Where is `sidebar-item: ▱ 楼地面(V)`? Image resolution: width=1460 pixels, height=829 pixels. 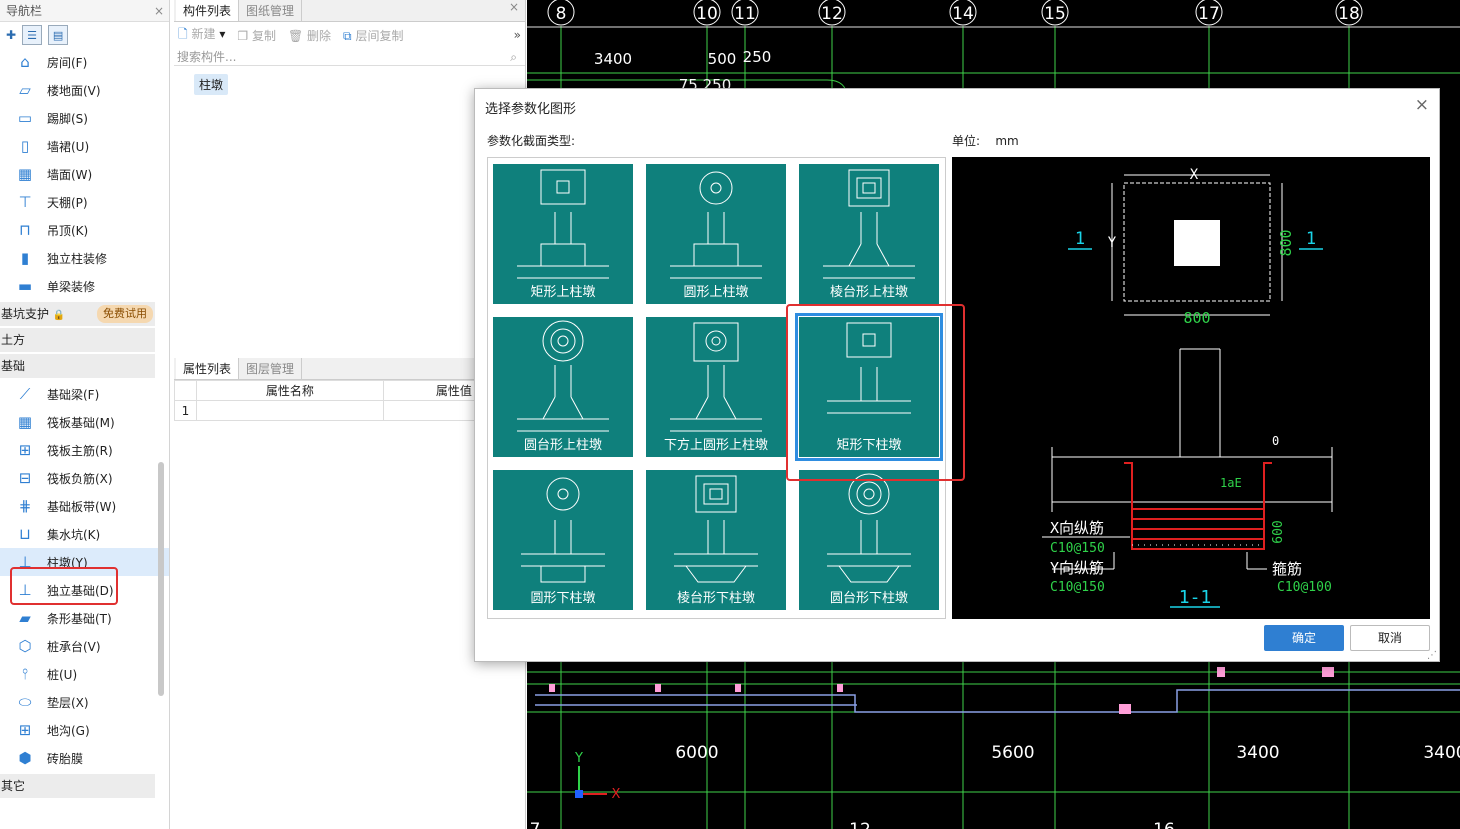 sidebar-item: ▱ 楼地面(V) is located at coordinates (84, 90).